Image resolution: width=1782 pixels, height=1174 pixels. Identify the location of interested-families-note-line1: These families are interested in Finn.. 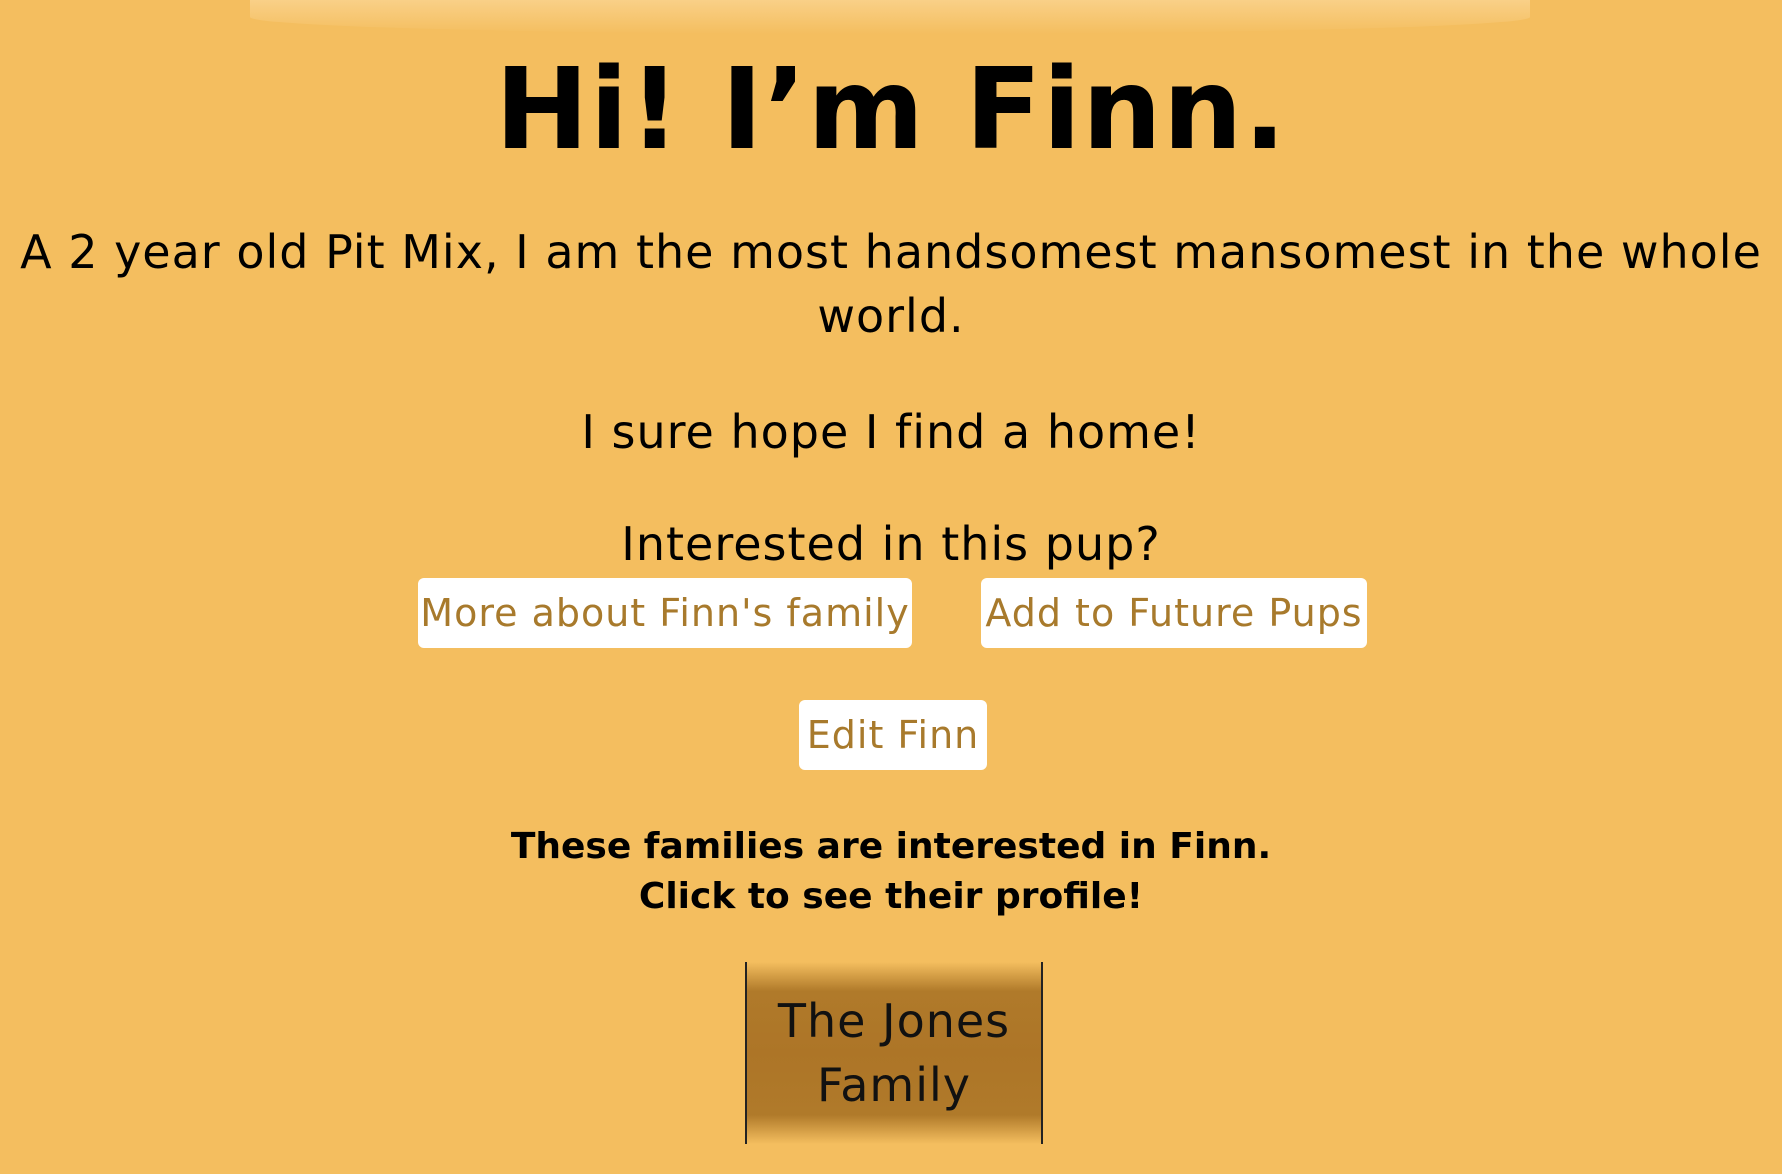
(891, 846).